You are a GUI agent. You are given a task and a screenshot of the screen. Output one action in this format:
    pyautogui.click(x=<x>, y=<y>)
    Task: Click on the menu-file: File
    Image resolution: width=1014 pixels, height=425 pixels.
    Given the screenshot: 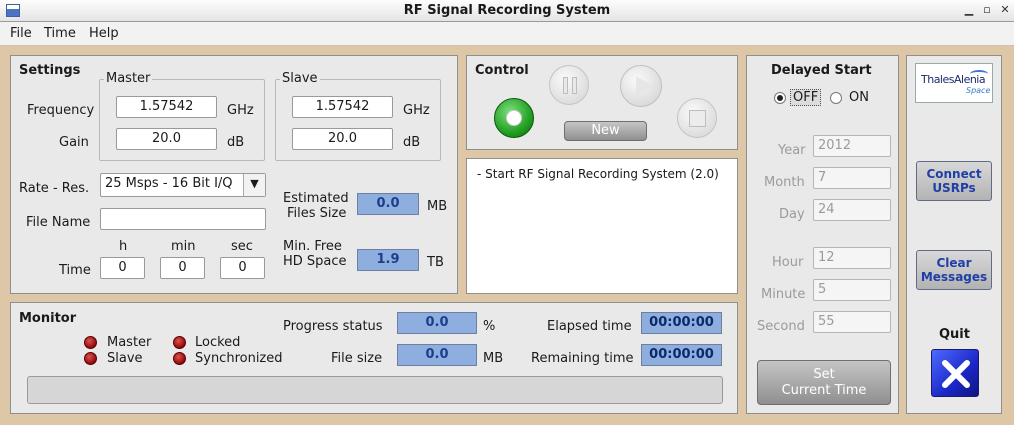 What is the action you would take?
    pyautogui.click(x=21, y=33)
    